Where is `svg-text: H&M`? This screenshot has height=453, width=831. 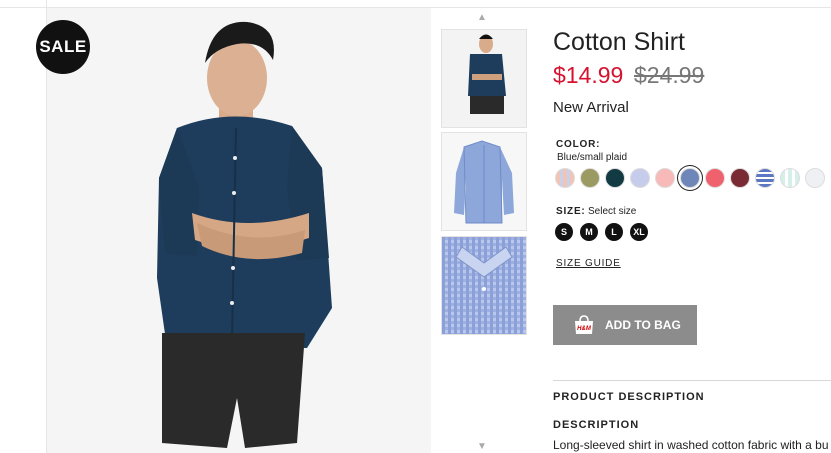
svg-text: H&M is located at coordinates (584, 329).